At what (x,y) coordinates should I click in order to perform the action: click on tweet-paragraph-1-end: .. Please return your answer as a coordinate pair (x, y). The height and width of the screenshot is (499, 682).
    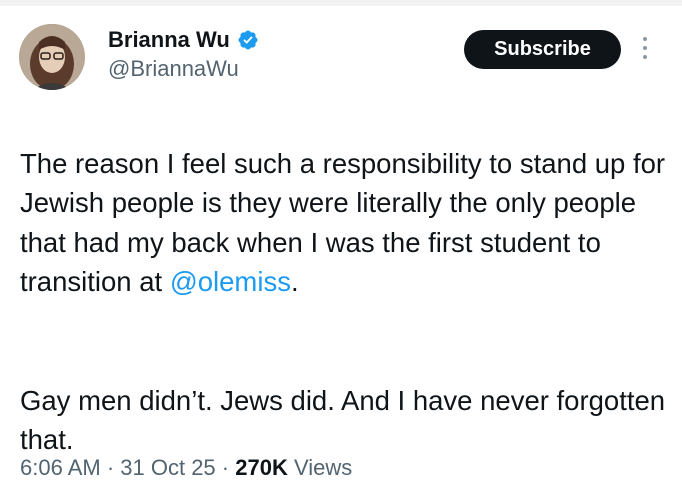
    Looking at the image, I should click on (294, 281).